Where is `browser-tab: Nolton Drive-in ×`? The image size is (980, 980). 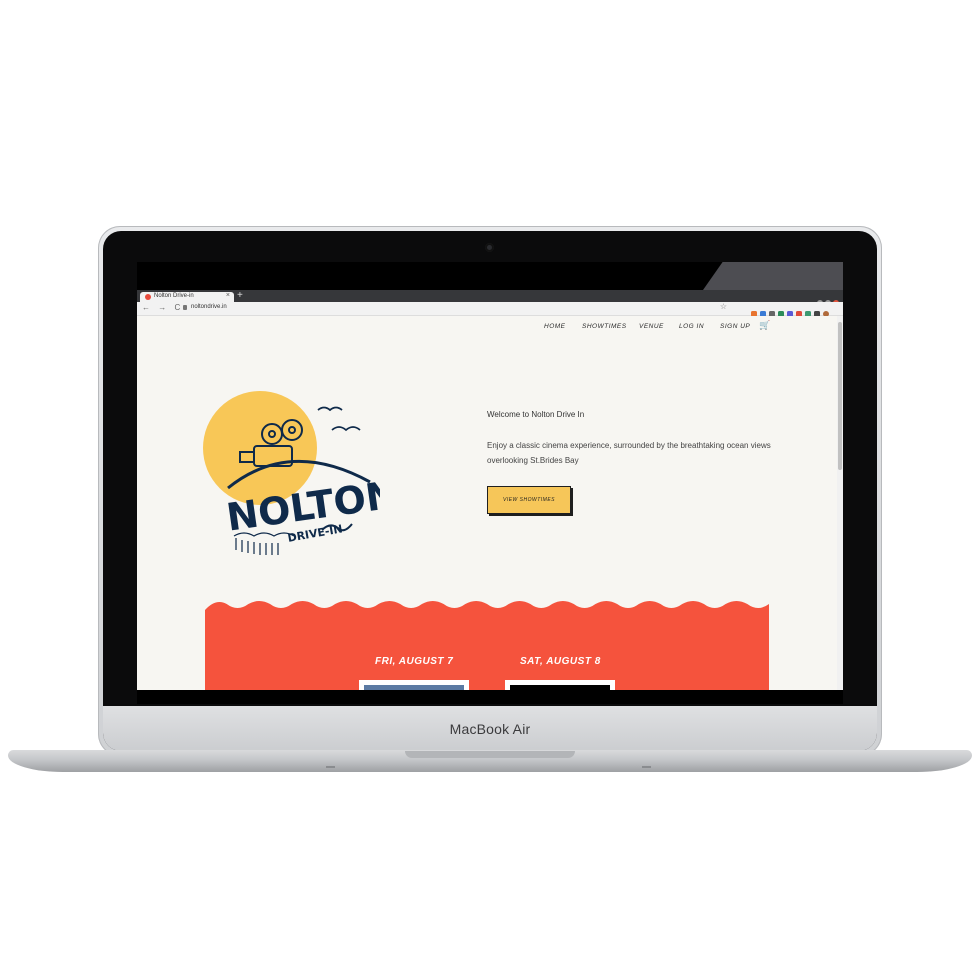
browser-tab: Nolton Drive-in × is located at coordinates (187, 297).